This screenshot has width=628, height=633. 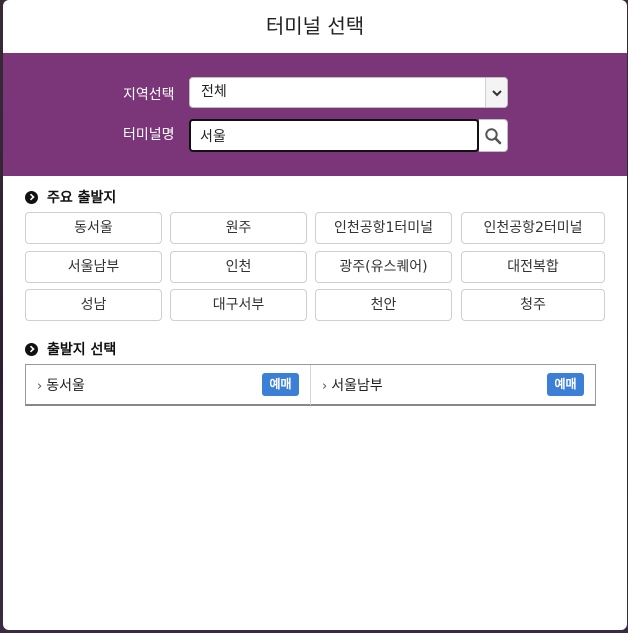 I want to click on departure-chip: 서울남부, so click(x=93, y=267).